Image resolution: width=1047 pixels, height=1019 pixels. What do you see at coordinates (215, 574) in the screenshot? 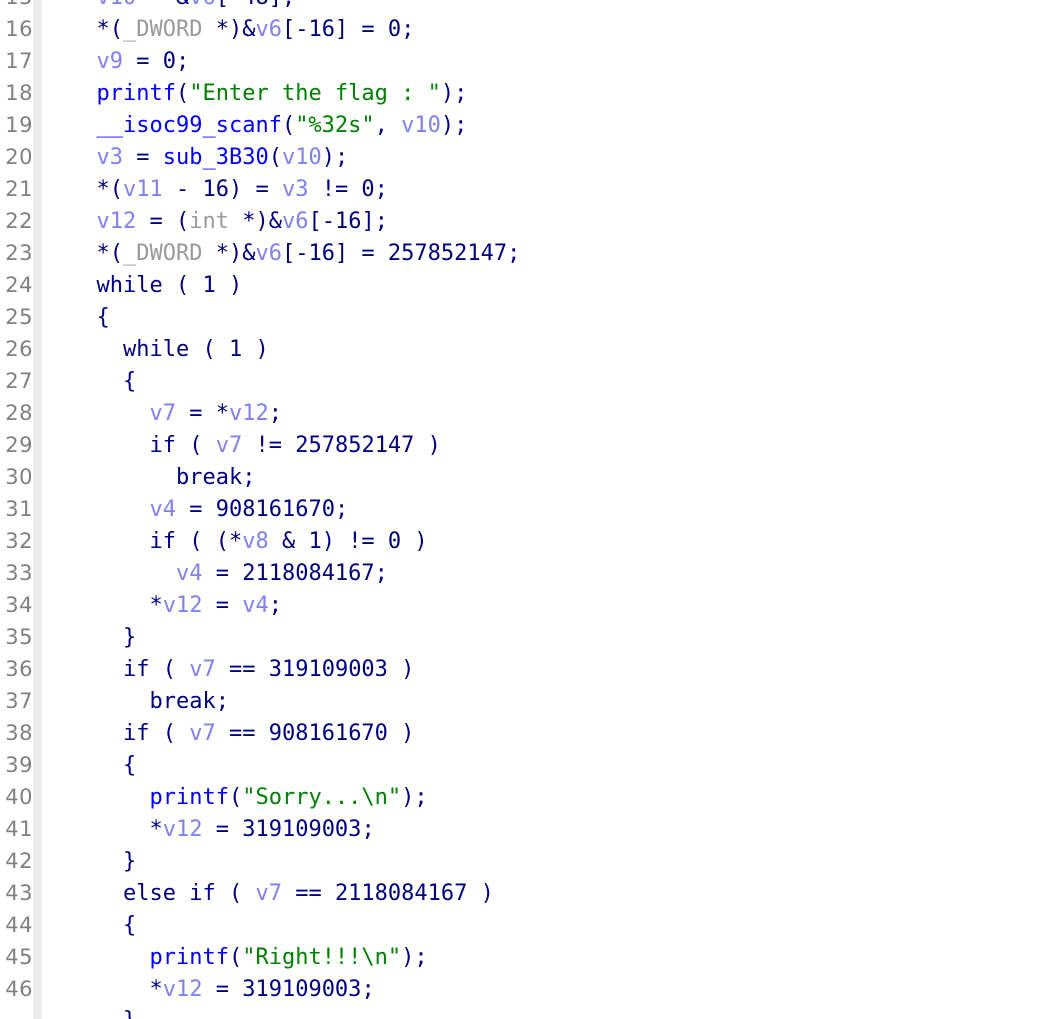
I see `code-text: v4 = 2118084167;` at bounding box center [215, 574].